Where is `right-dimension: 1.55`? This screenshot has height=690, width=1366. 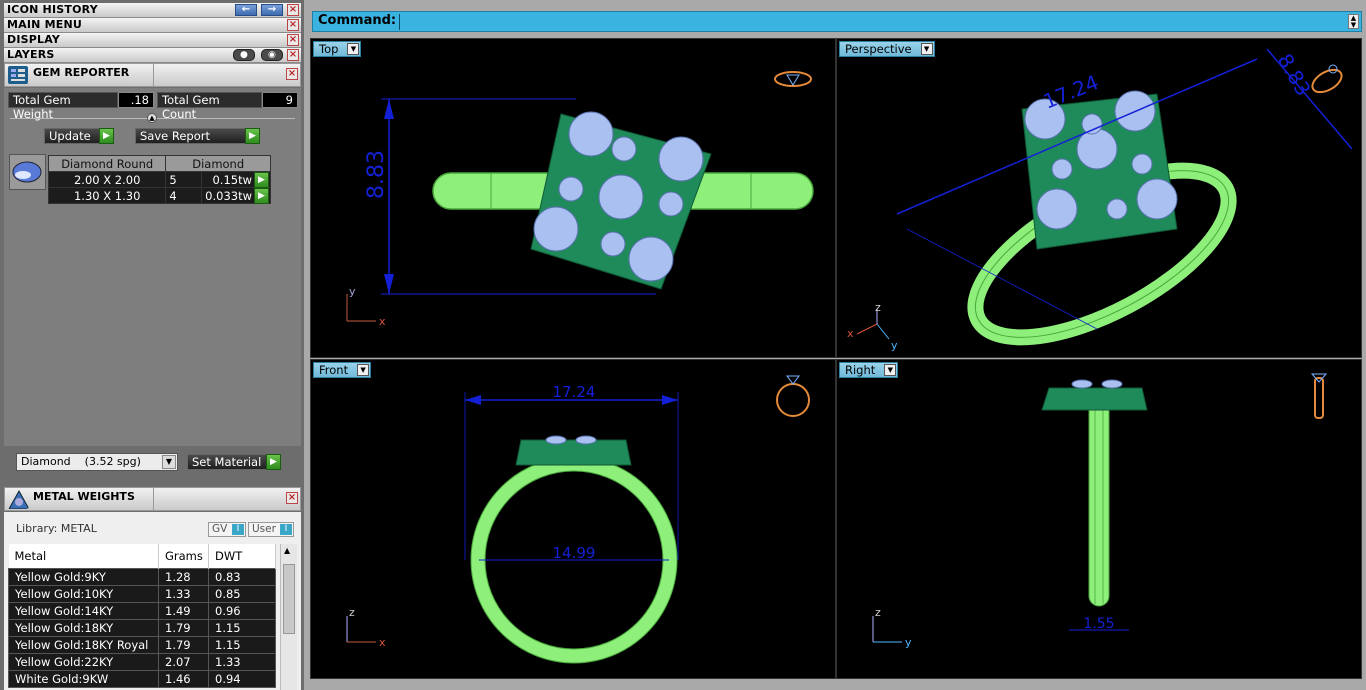 right-dimension: 1.55 is located at coordinates (1098, 624).